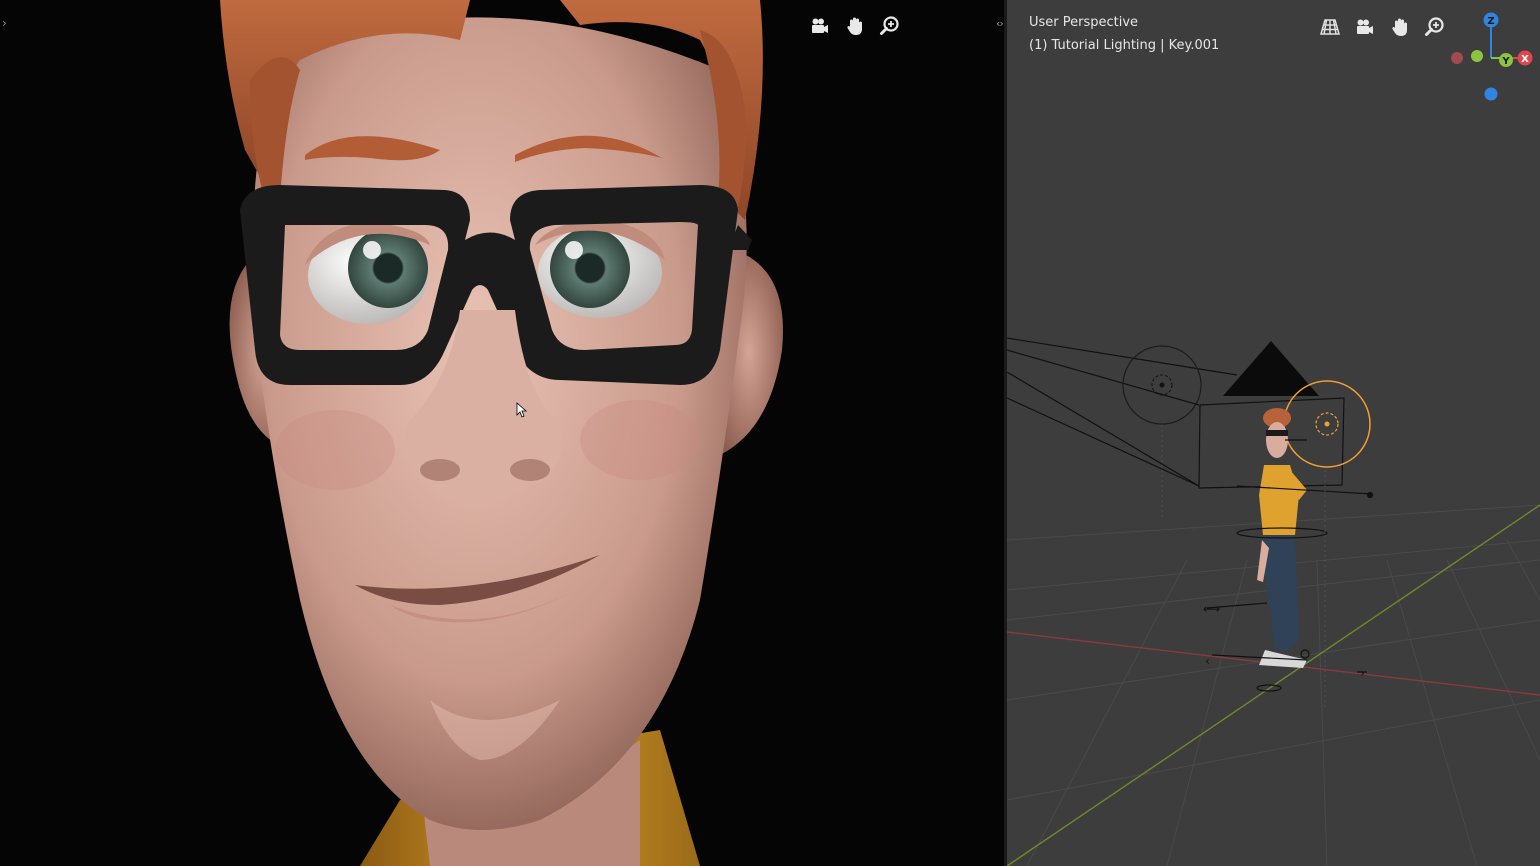 Image resolution: width=1540 pixels, height=866 pixels. Describe the element at coordinates (4, 23) in the screenshot. I see `region-expand-arrow-icon: ›` at that location.